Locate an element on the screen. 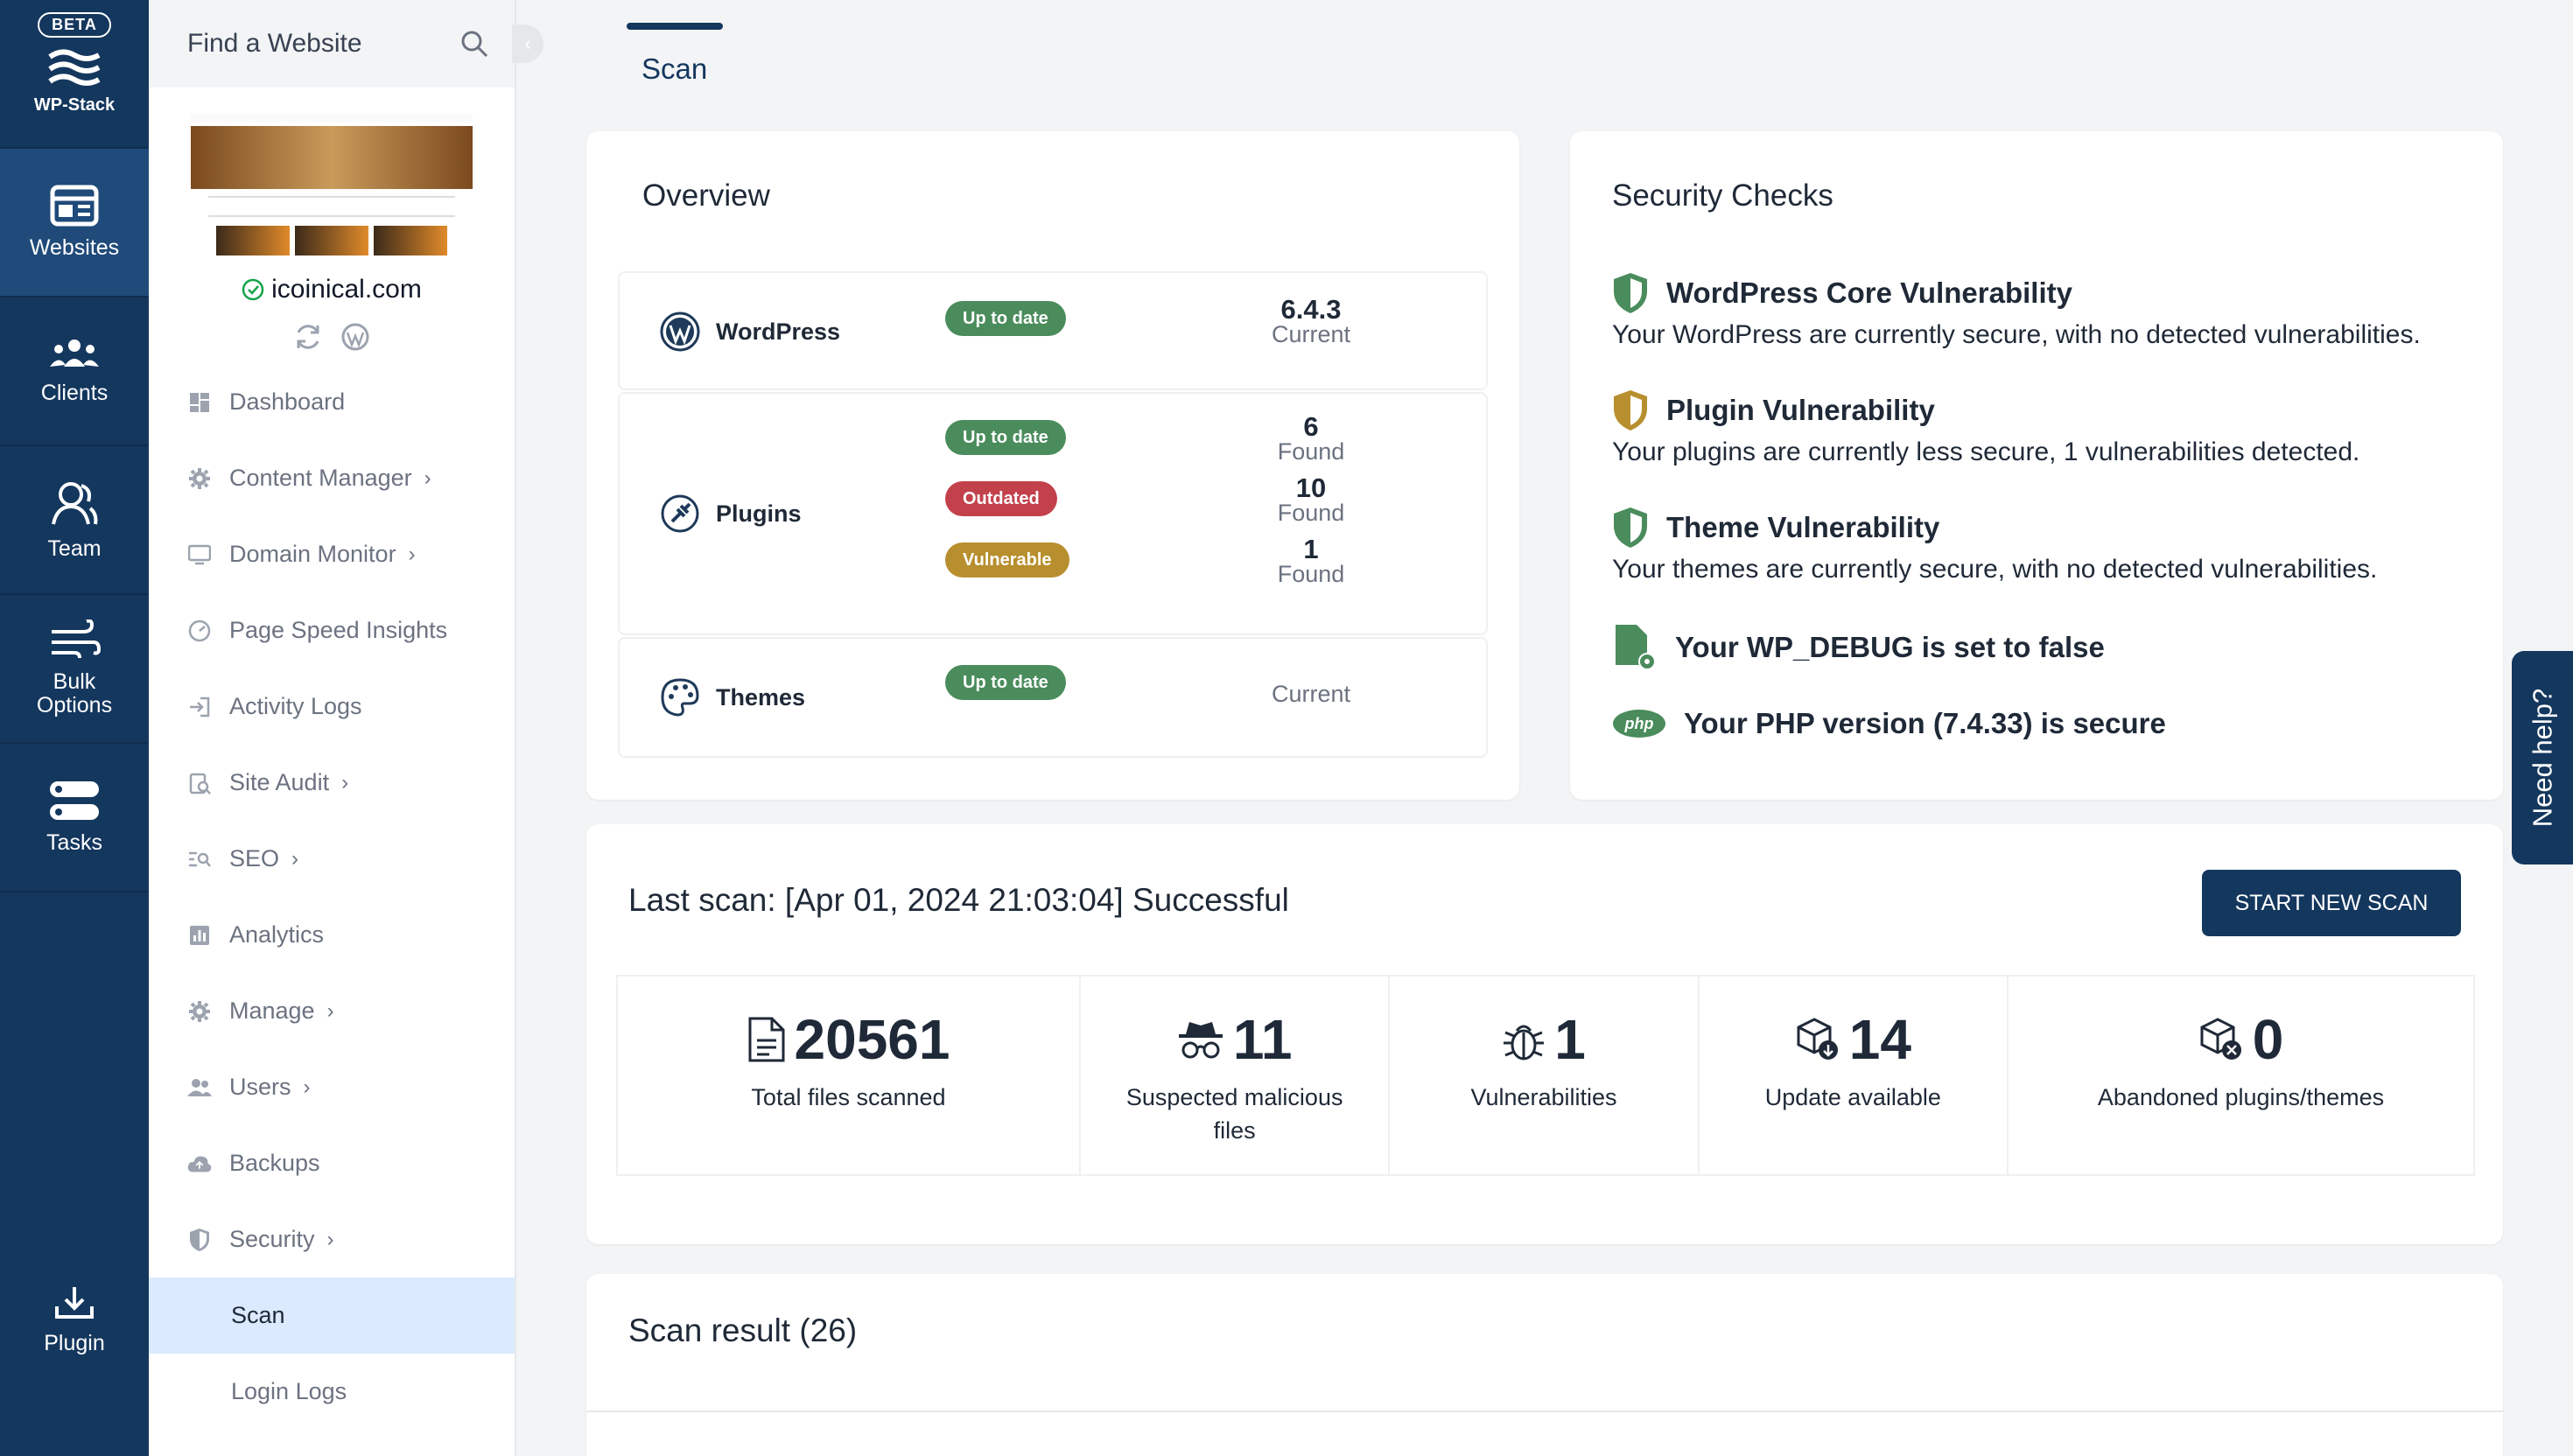 This screenshot has width=2573, height=1456. start-new-scan-button: START NEW SCAN is located at coordinates (2331, 903).